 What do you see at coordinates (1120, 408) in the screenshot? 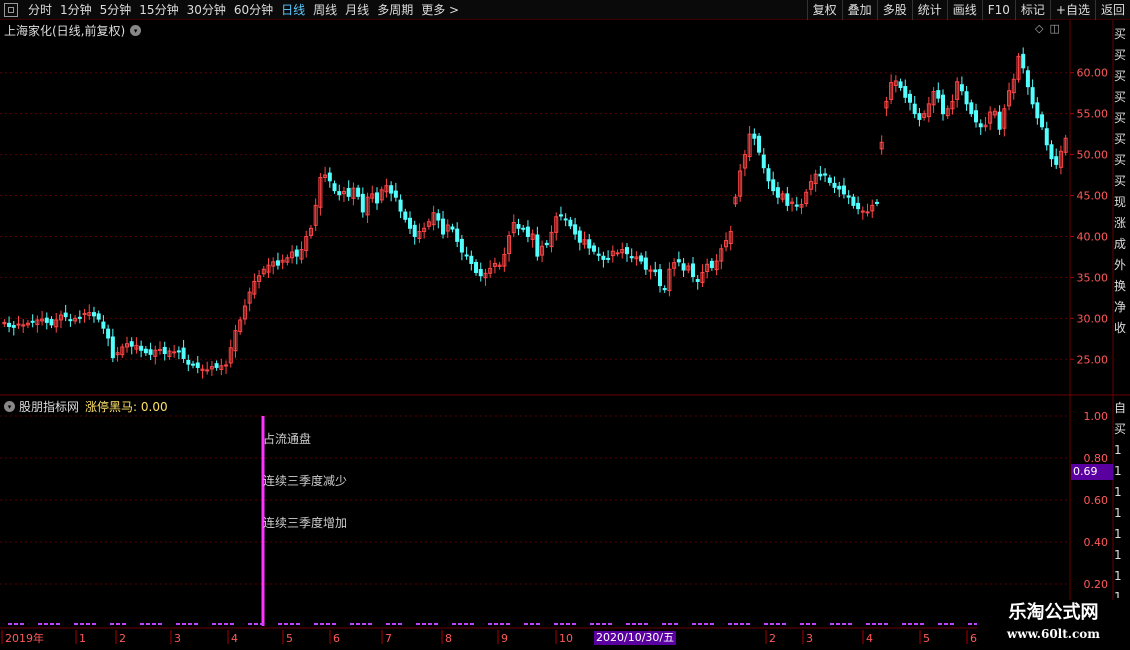
I see `right_cut_chars_ind-0: 自` at bounding box center [1120, 408].